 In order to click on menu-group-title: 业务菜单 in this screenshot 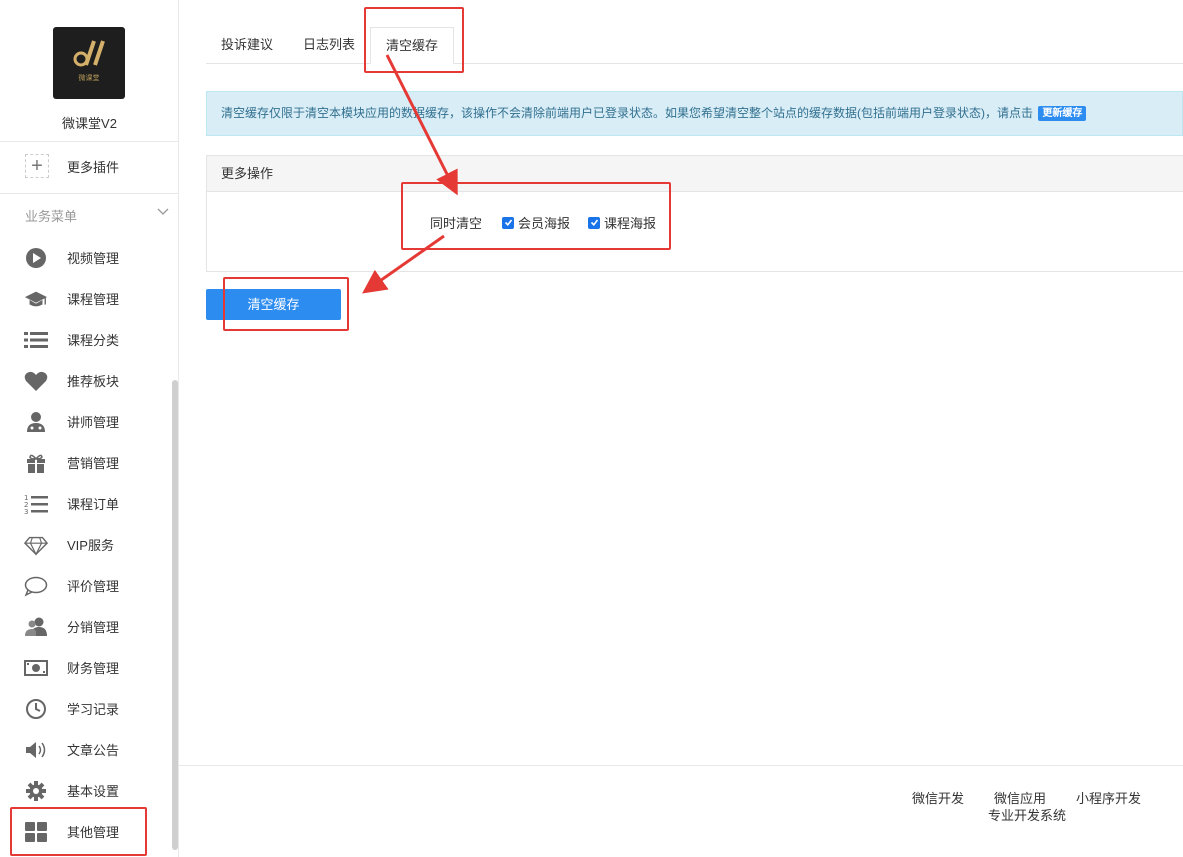, I will do `click(51, 216)`.